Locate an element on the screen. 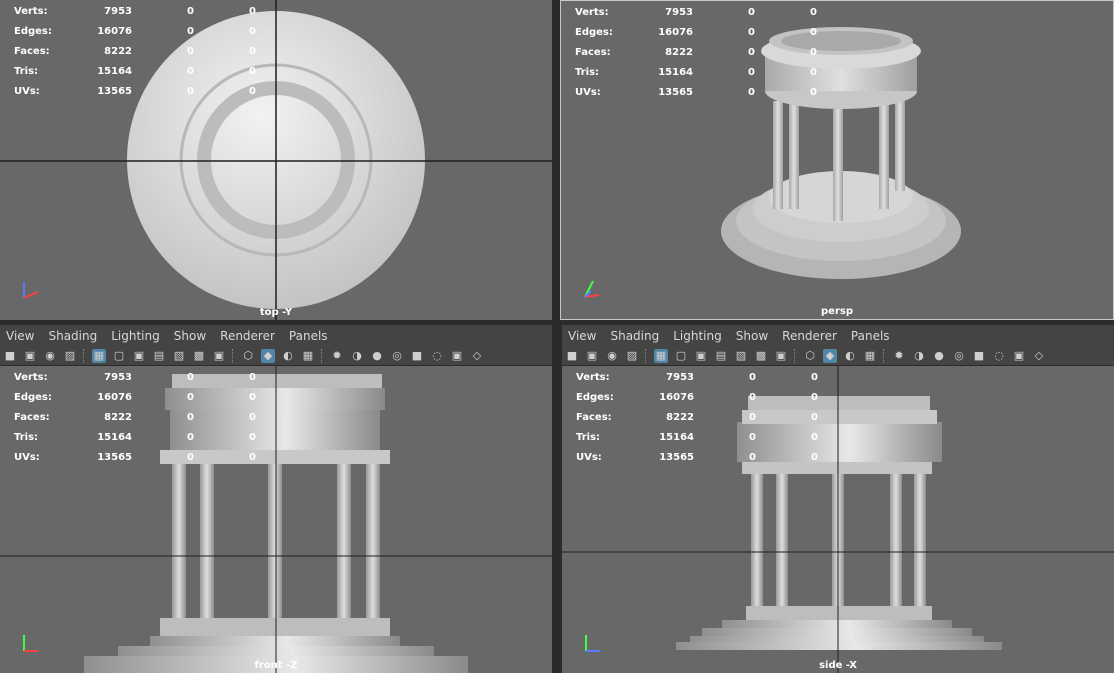 Image resolution: width=1114 pixels, height=673 pixels. panel-toolbar-left: ■ ▣ ◉ ▨ ▦ ▢ ▣ ▤ ▧ ▩ ▣ ⬡ ◆ ◐ ▦ ✹ ◑ ● ◎ ■ ◌ ▣ ◇ is located at coordinates (276, 356).